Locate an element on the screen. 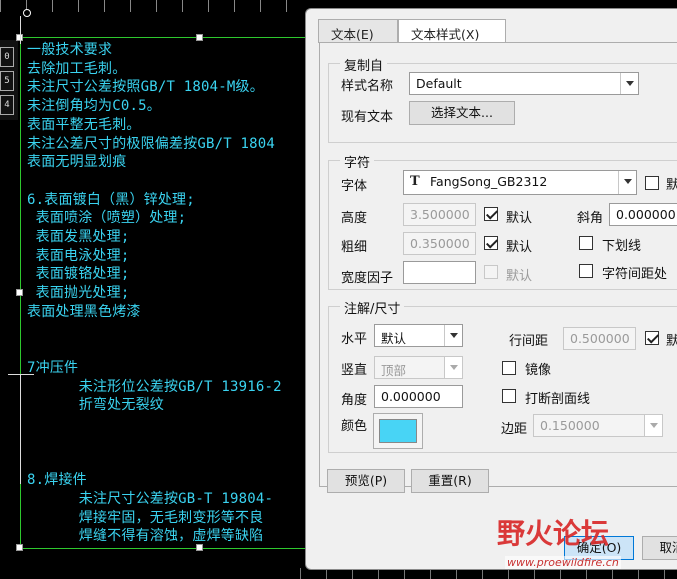 The width and height of the screenshot is (677, 579). color-picker-button is located at coordinates (398, 431).